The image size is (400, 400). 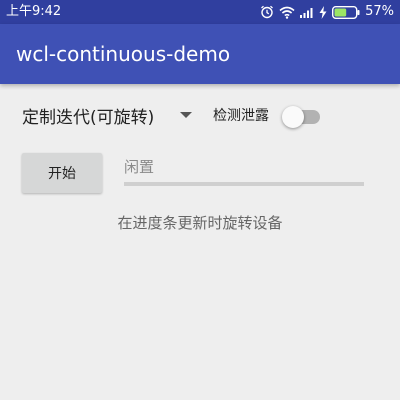 I want to click on leak-detection-switch, so click(x=302, y=117).